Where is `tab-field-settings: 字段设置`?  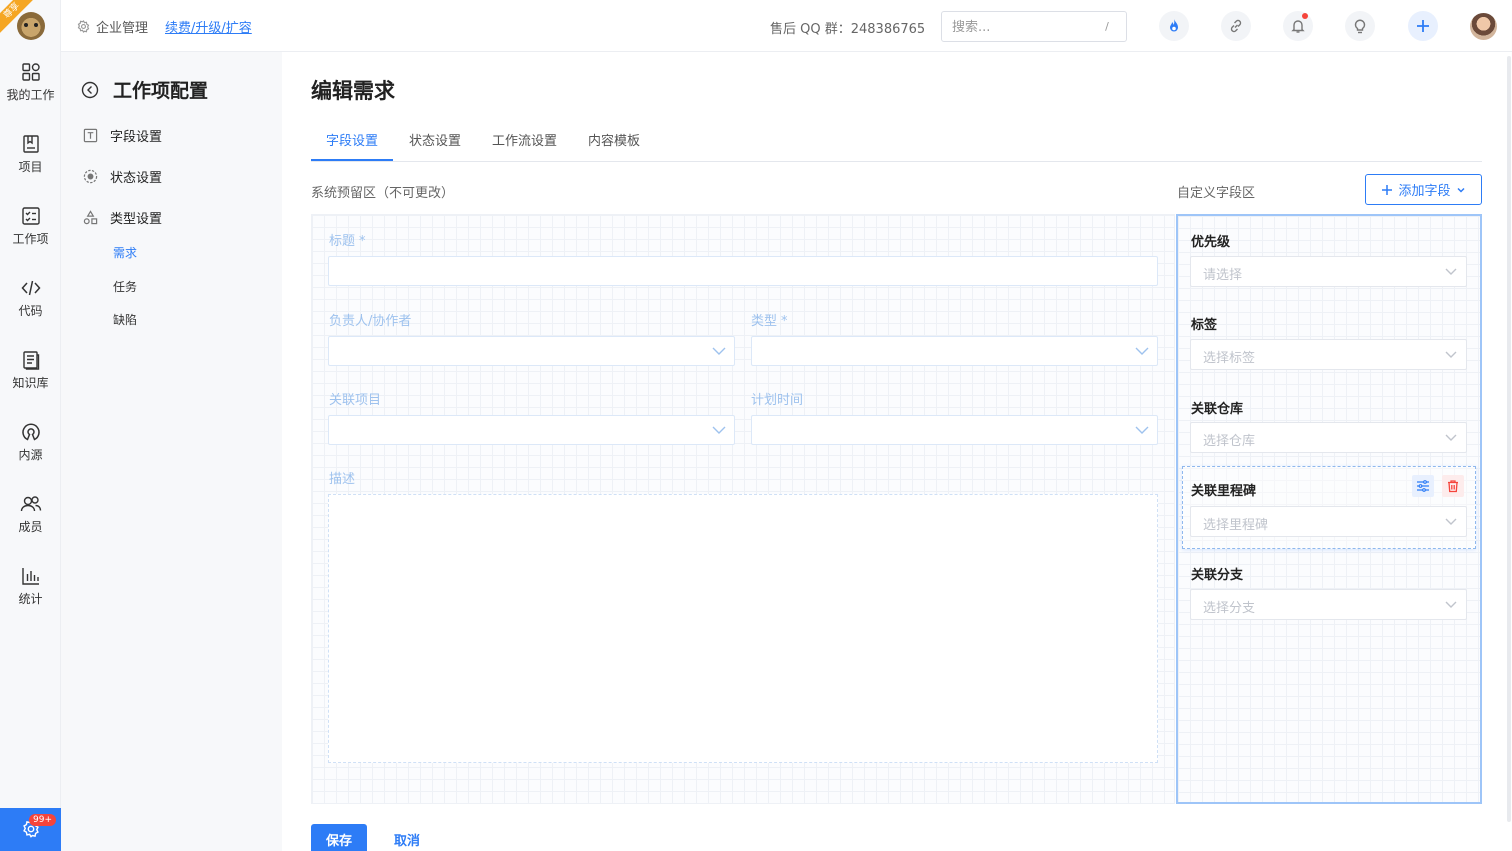 tab-field-settings: 字段设置 is located at coordinates (352, 139).